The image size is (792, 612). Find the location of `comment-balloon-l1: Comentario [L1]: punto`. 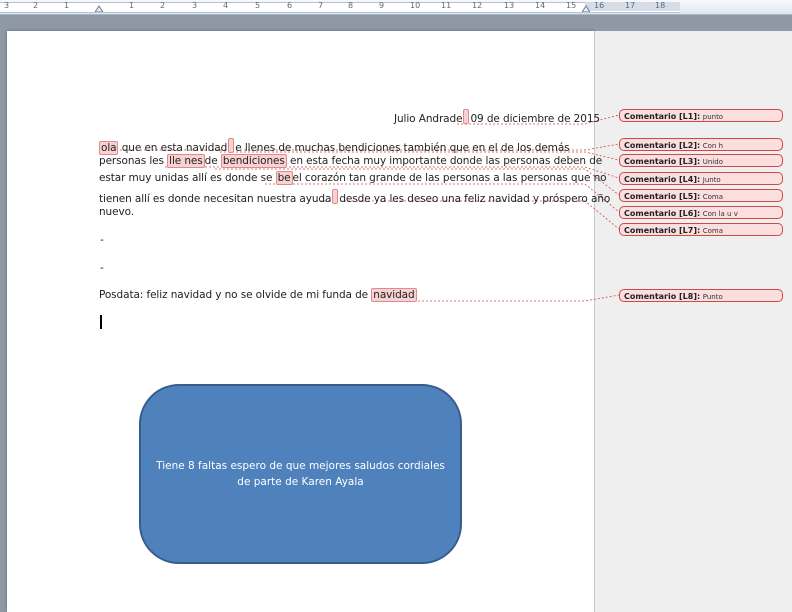

comment-balloon-l1: Comentario [L1]: punto is located at coordinates (701, 115).